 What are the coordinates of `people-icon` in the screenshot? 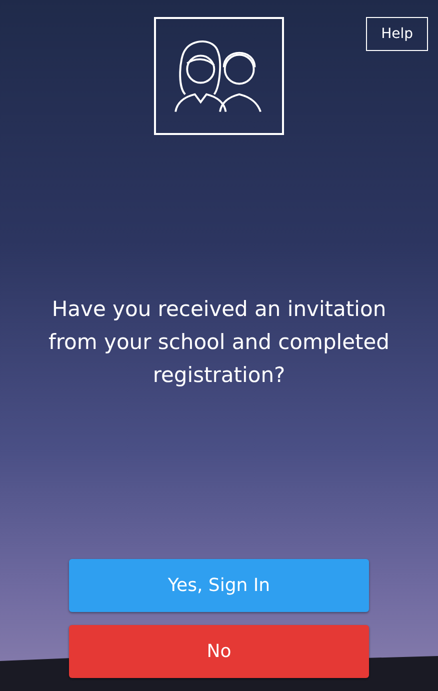 It's located at (219, 76).